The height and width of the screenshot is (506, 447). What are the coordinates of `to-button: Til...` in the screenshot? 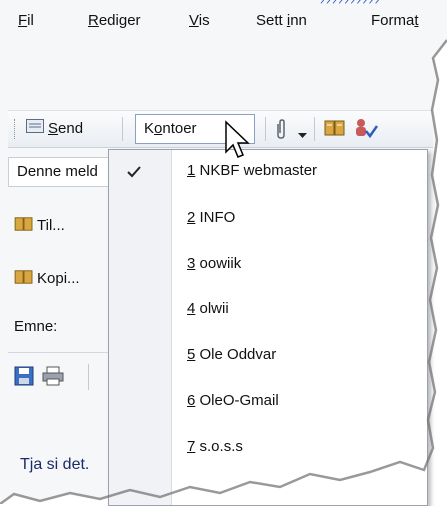 It's located at (39, 226).